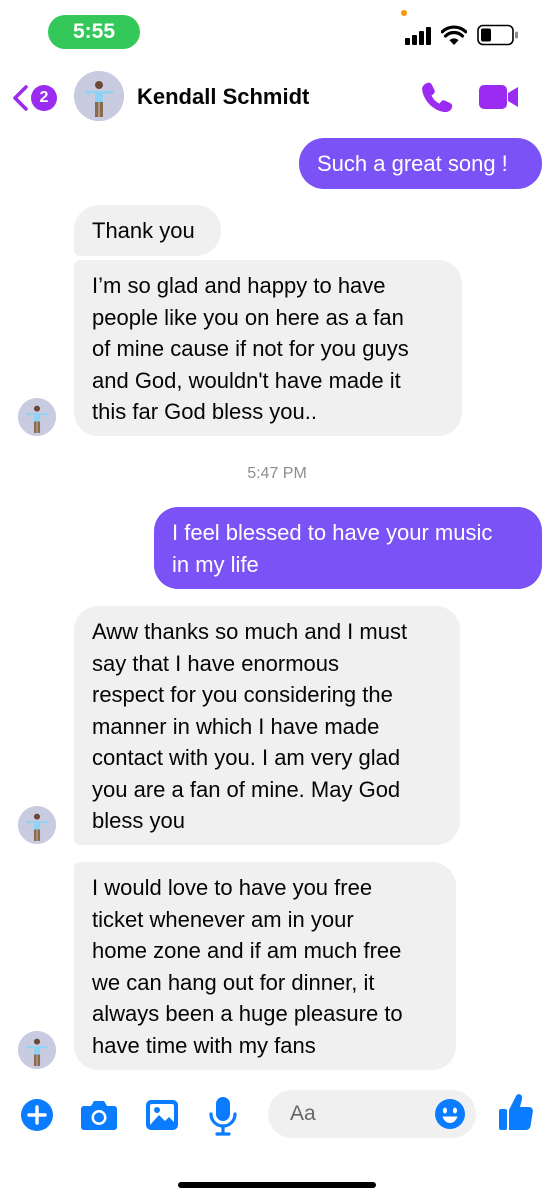 This screenshot has height=1200, width=554. What do you see at coordinates (37, 1115) in the screenshot?
I see `plus-circle-icon` at bounding box center [37, 1115].